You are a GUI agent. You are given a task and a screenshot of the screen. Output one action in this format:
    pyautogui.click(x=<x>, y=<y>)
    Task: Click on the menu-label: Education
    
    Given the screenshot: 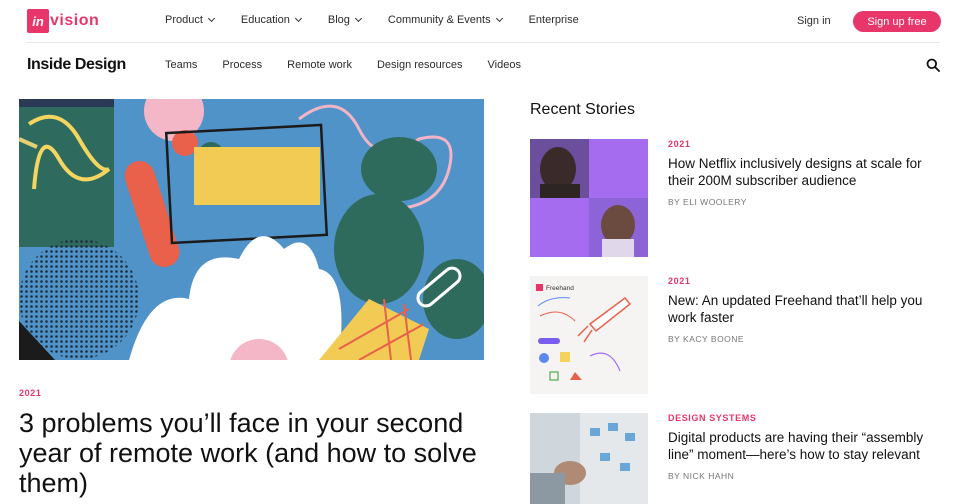 What is the action you would take?
    pyautogui.click(x=265, y=20)
    